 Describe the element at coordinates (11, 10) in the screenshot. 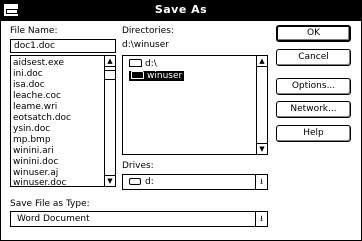

I see `system-menu-icon` at that location.